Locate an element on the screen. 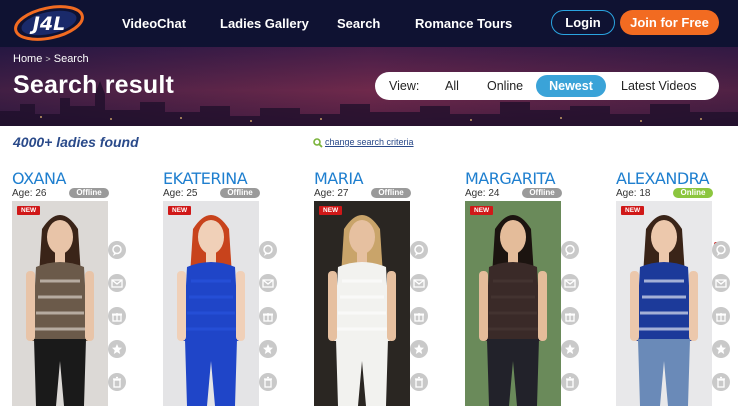 This screenshot has width=738, height=419. site-logo: J4L is located at coordinates (49, 23).